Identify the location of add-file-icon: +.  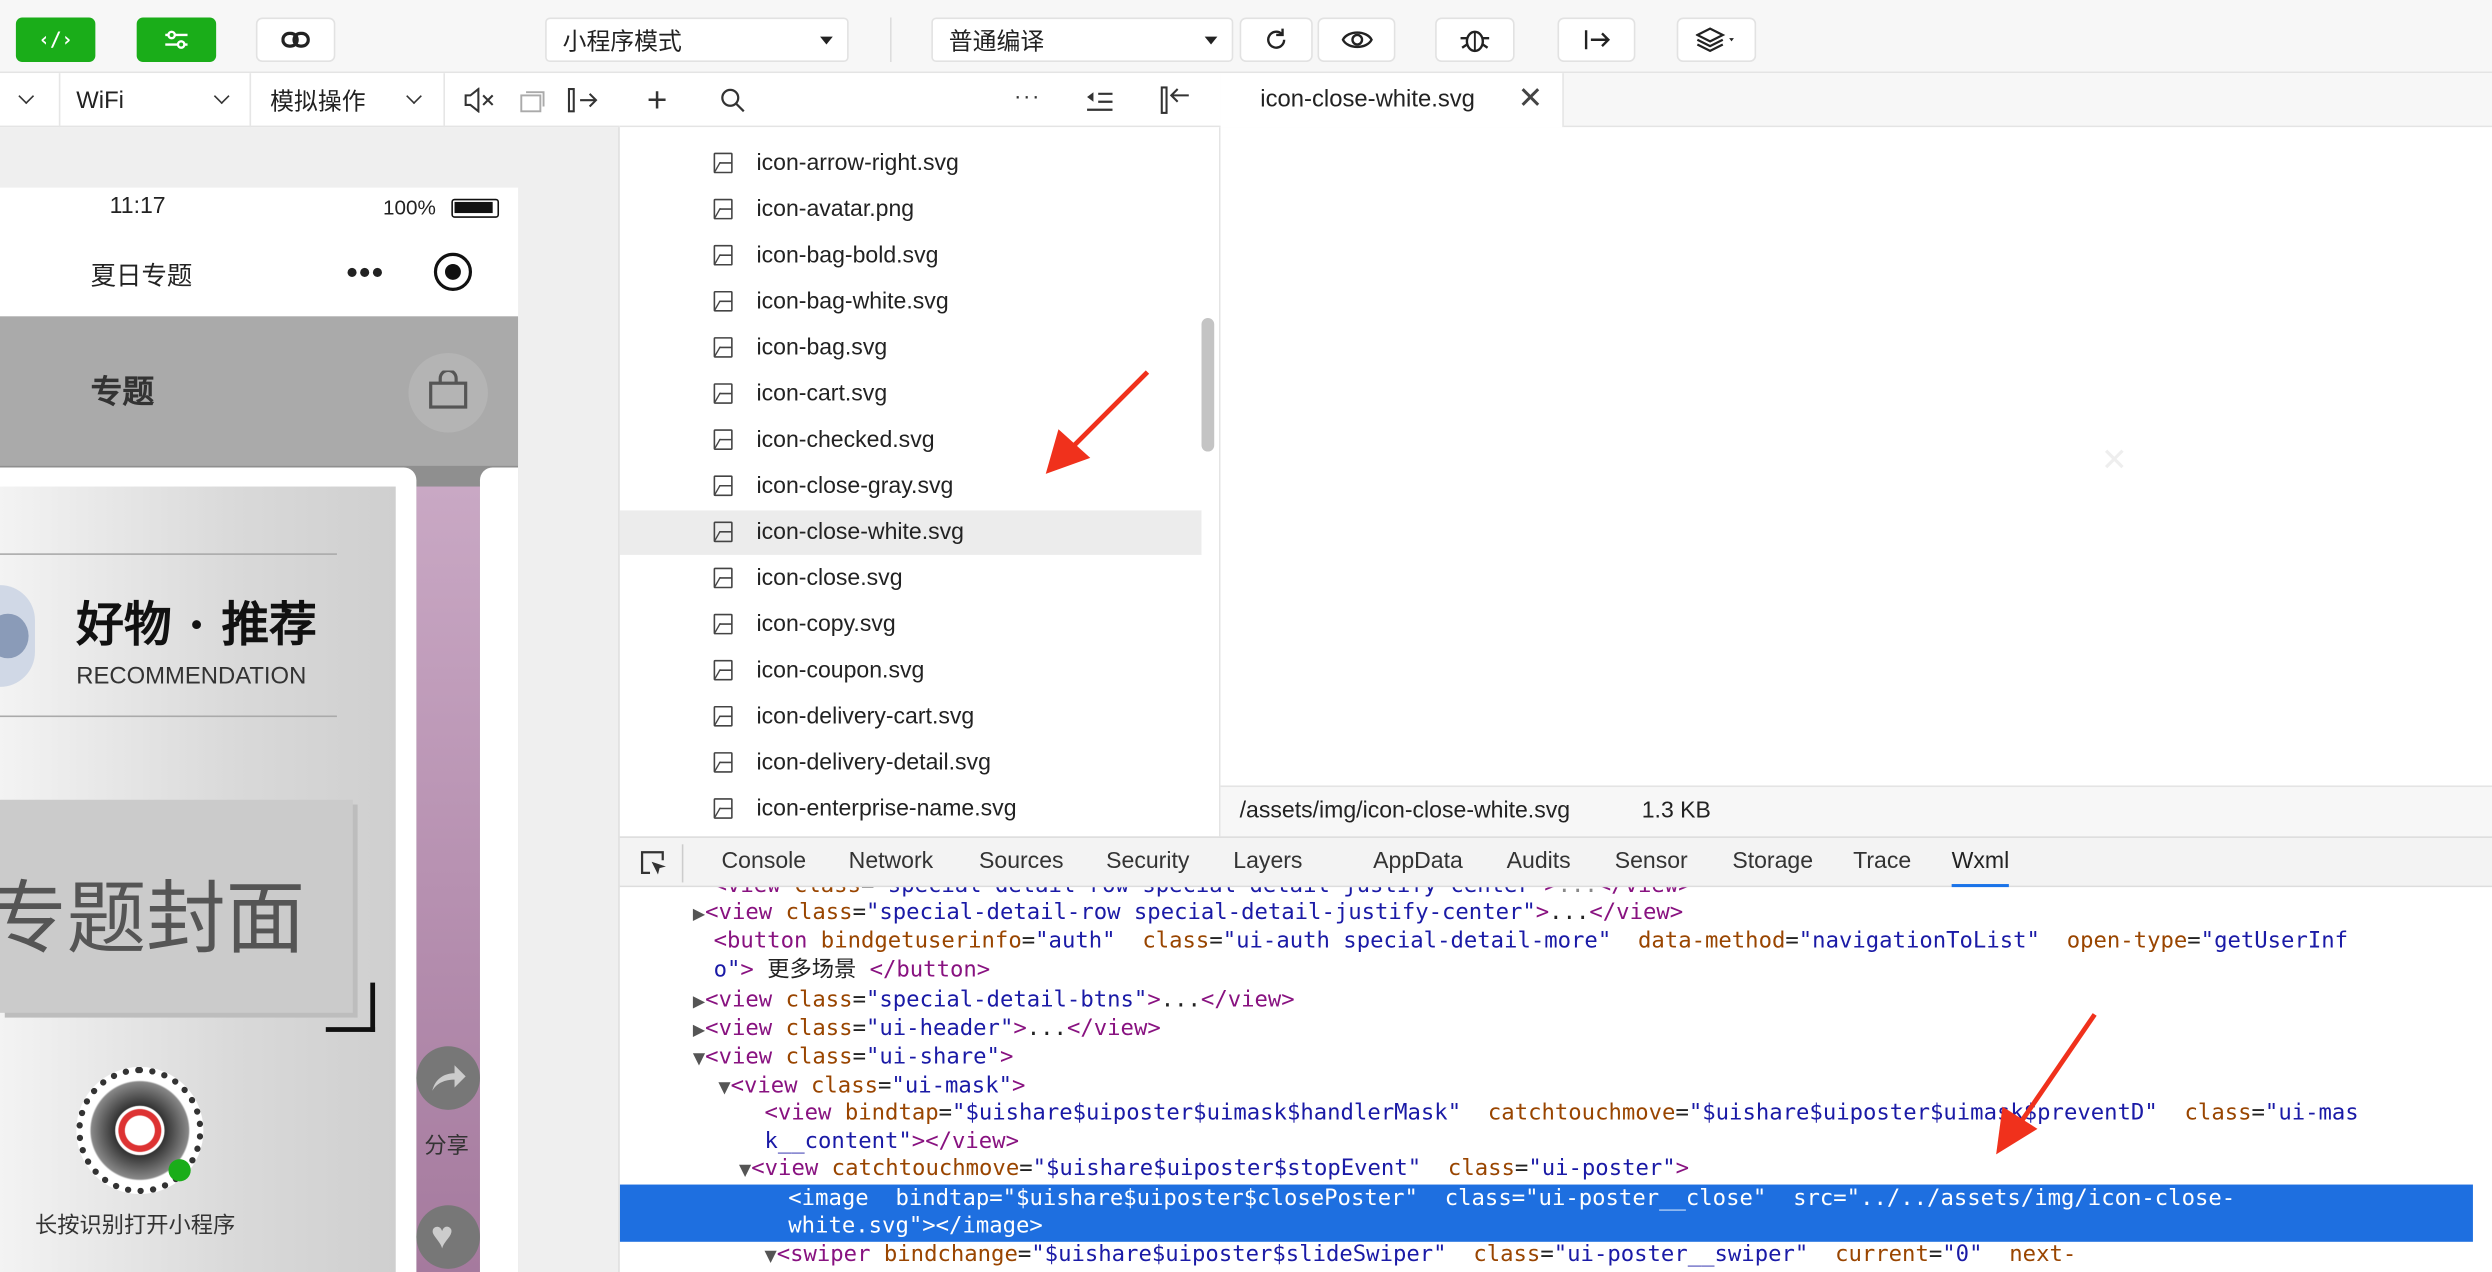
(657, 100).